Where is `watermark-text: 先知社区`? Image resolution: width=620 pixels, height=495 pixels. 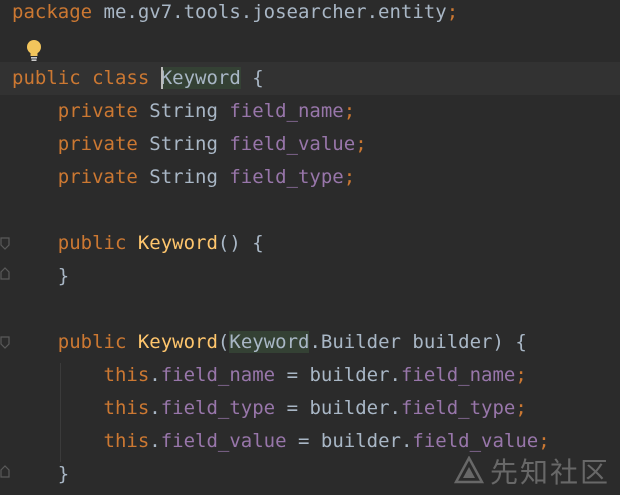
watermark-text: 先知社区 is located at coordinates (549, 472).